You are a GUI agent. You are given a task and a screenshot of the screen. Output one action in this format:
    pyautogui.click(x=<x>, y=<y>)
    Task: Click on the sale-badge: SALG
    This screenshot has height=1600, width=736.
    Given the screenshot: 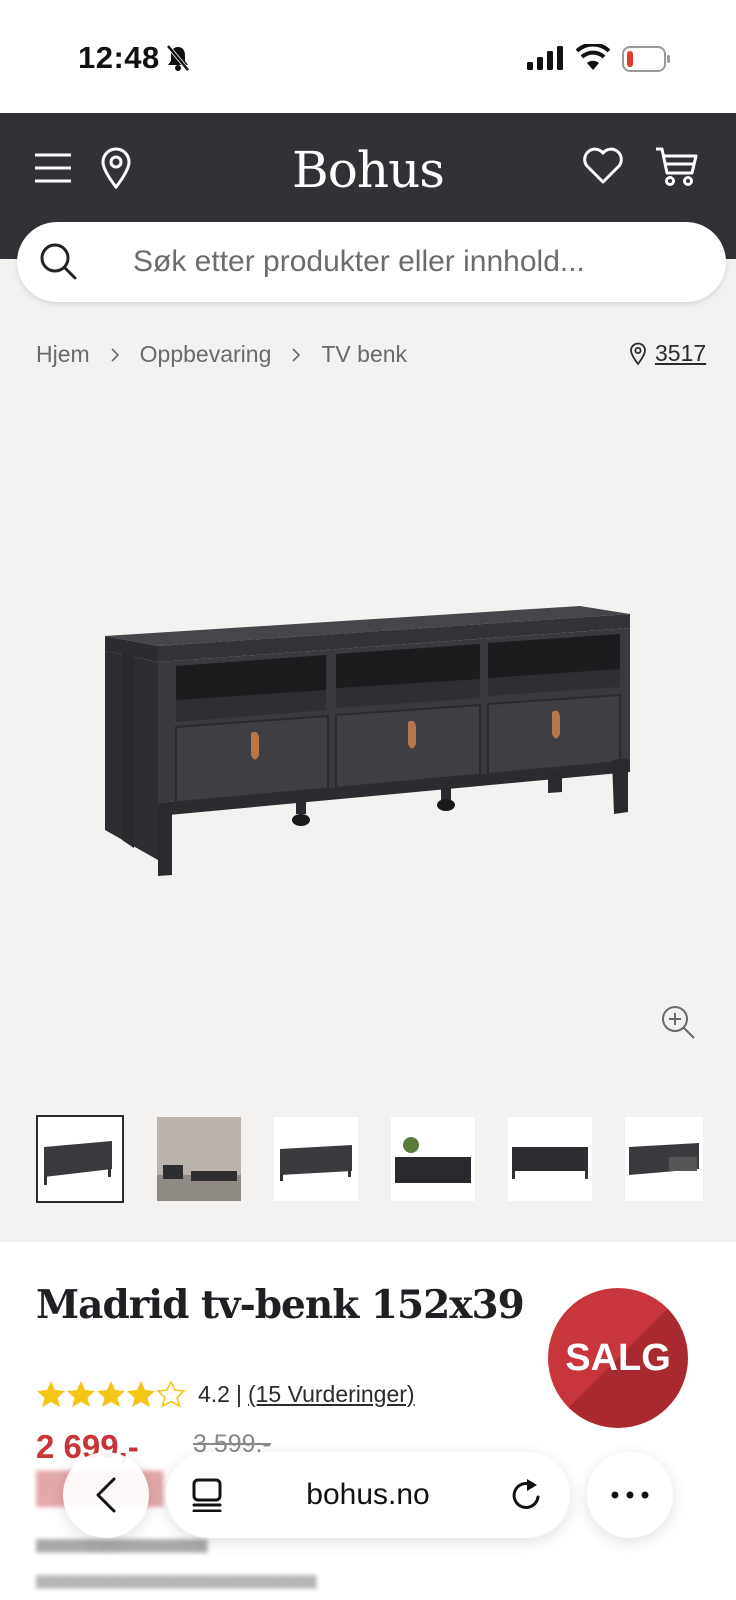 What is the action you would take?
    pyautogui.click(x=618, y=1358)
    